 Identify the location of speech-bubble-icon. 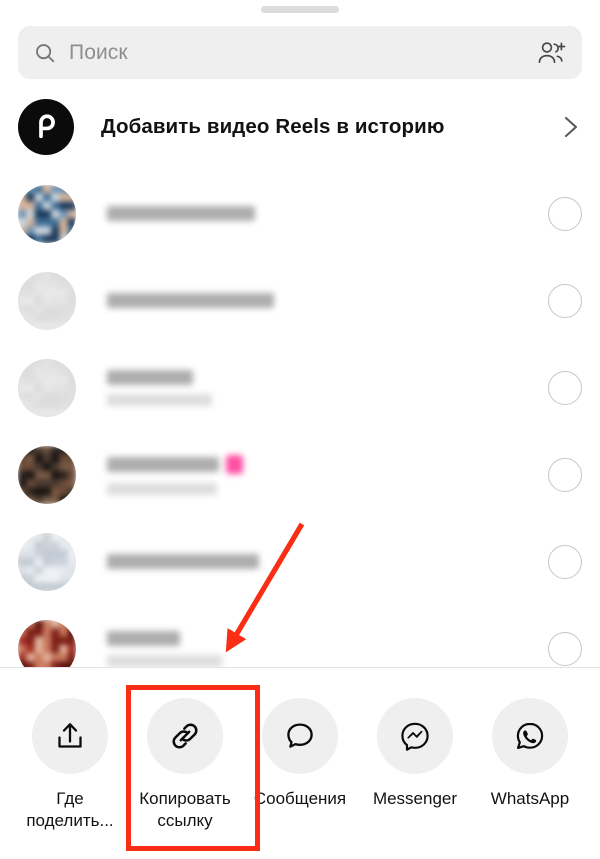
(300, 736).